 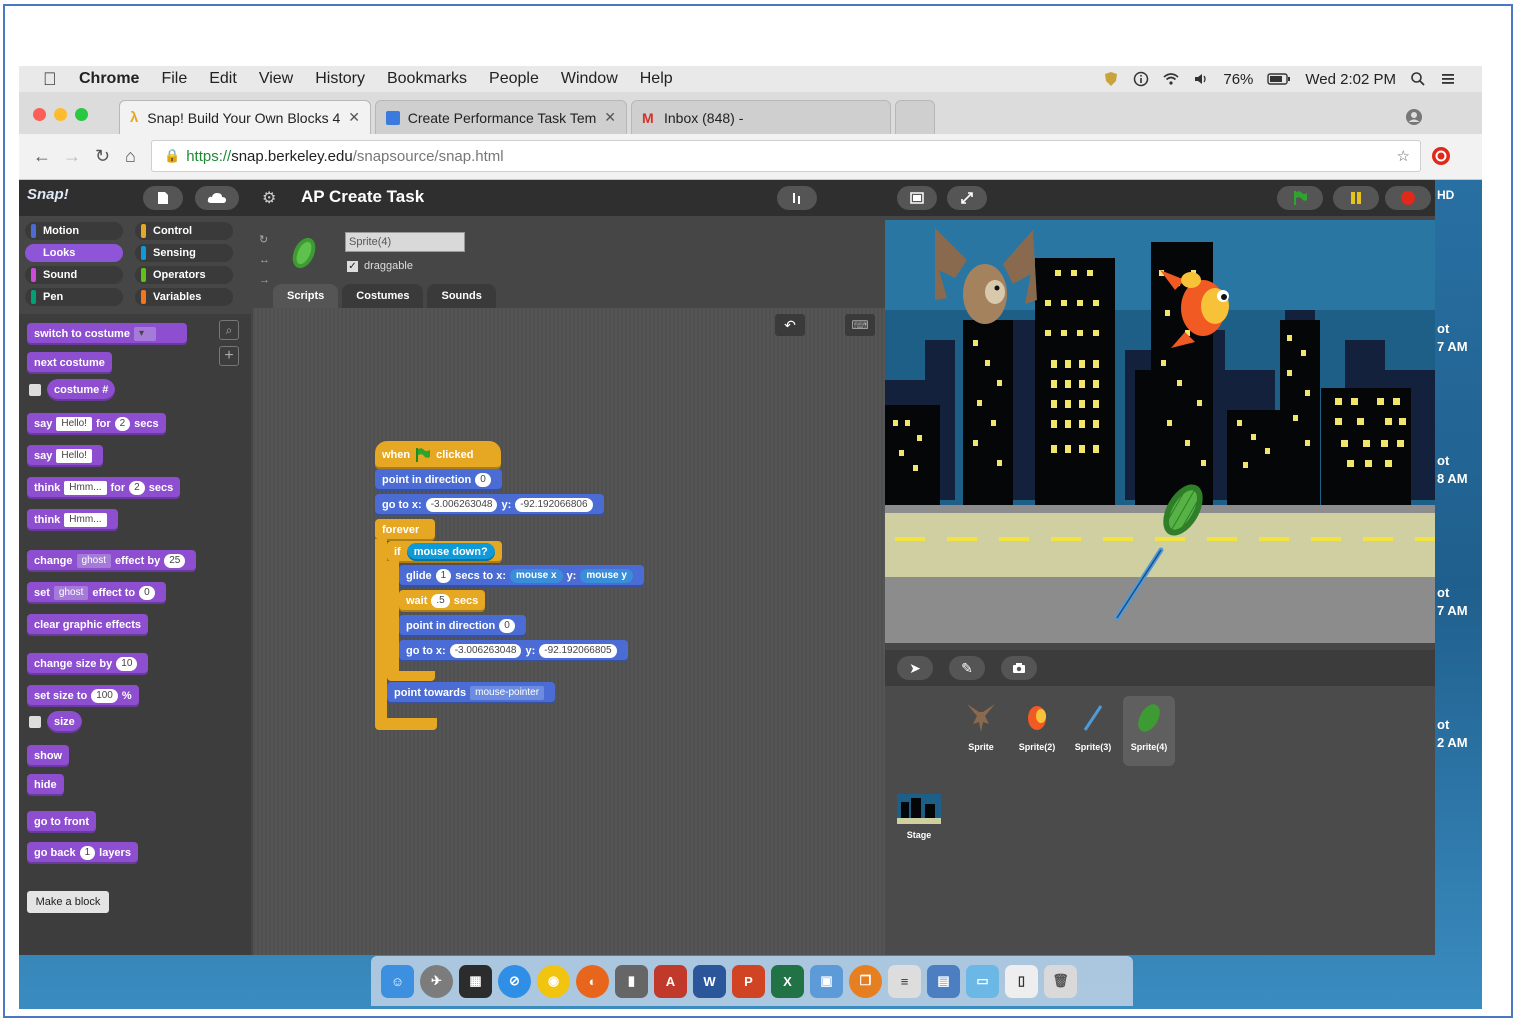 What do you see at coordinates (501, 117) in the screenshot?
I see `tab-create-performance-task: Create Performance Task Tem ✕` at bounding box center [501, 117].